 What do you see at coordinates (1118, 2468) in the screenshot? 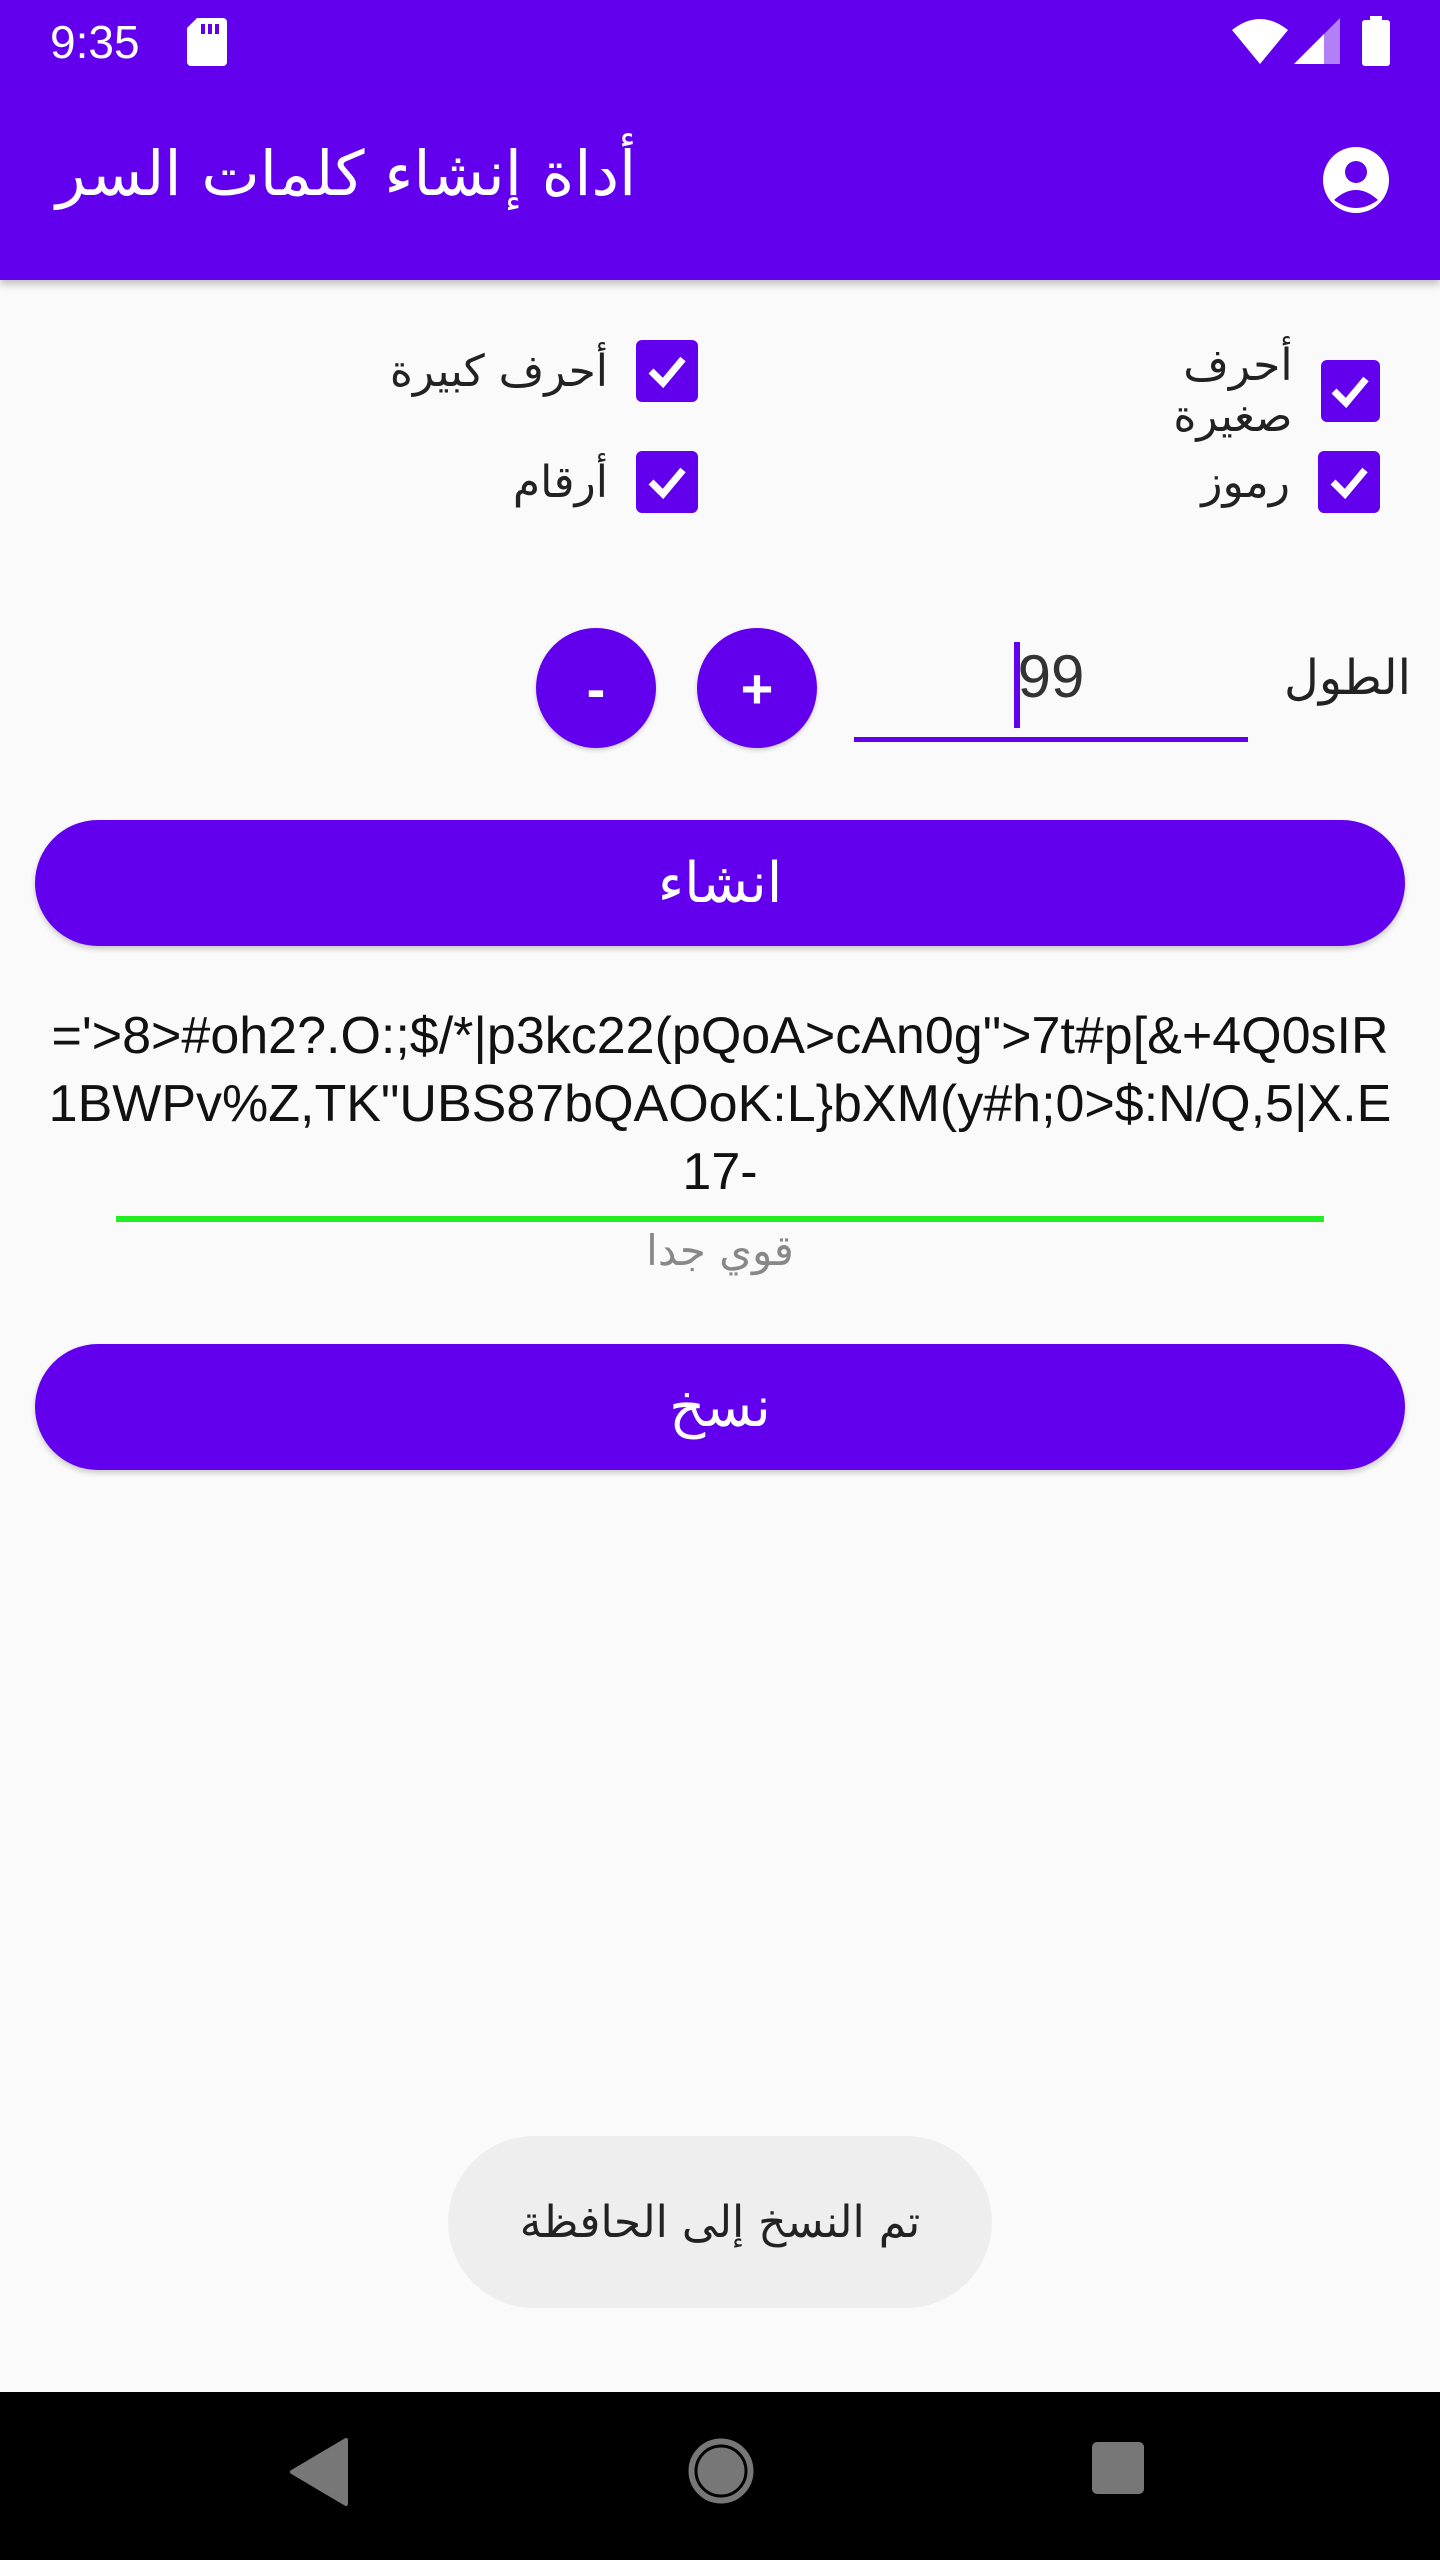
I see `recents-icon` at bounding box center [1118, 2468].